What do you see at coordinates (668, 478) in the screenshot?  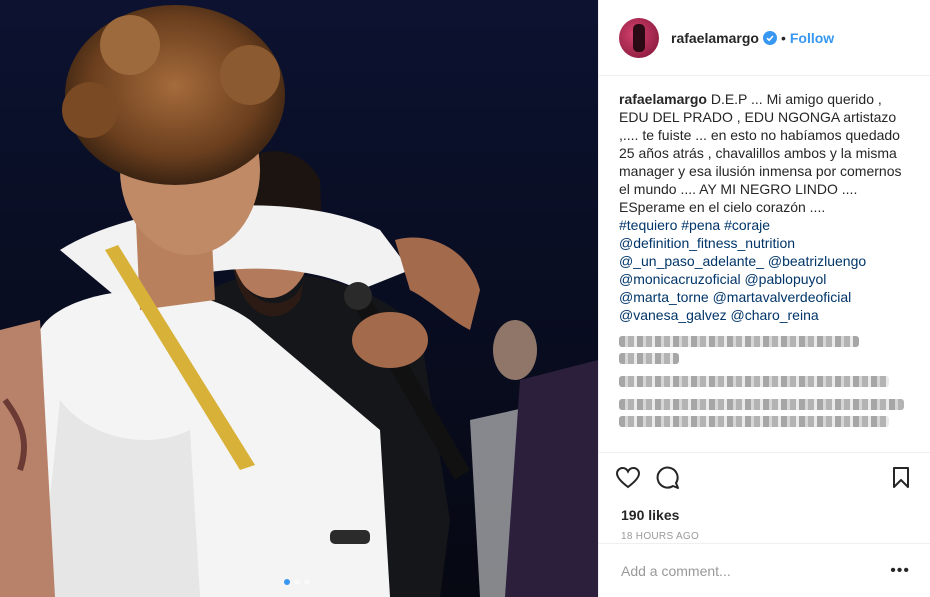 I see `comment-icon` at bounding box center [668, 478].